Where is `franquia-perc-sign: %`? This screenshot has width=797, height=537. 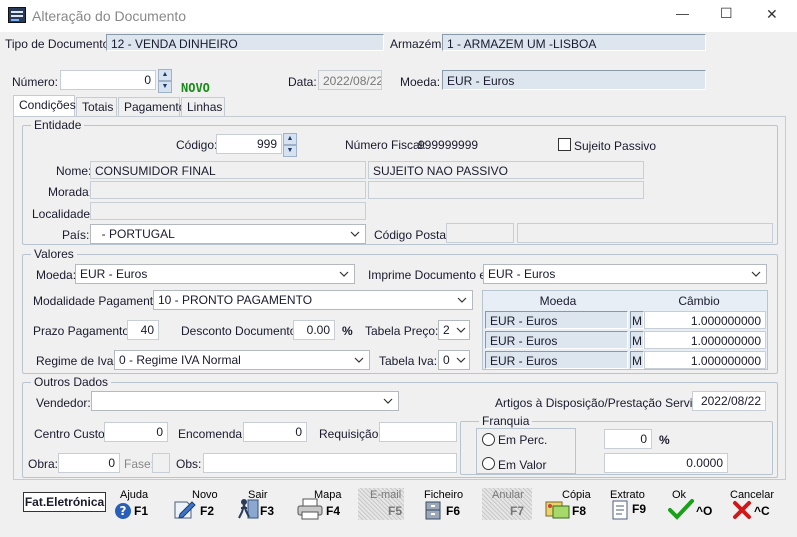
franquia-perc-sign: % is located at coordinates (664, 440).